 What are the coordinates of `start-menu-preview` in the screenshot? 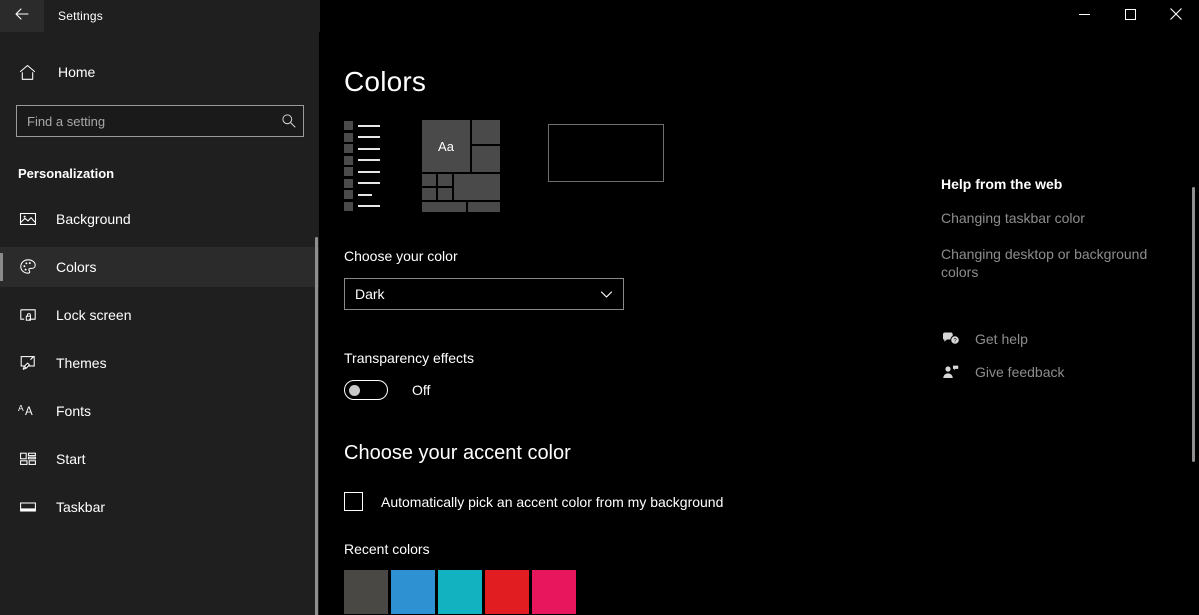 It's located at (369, 166).